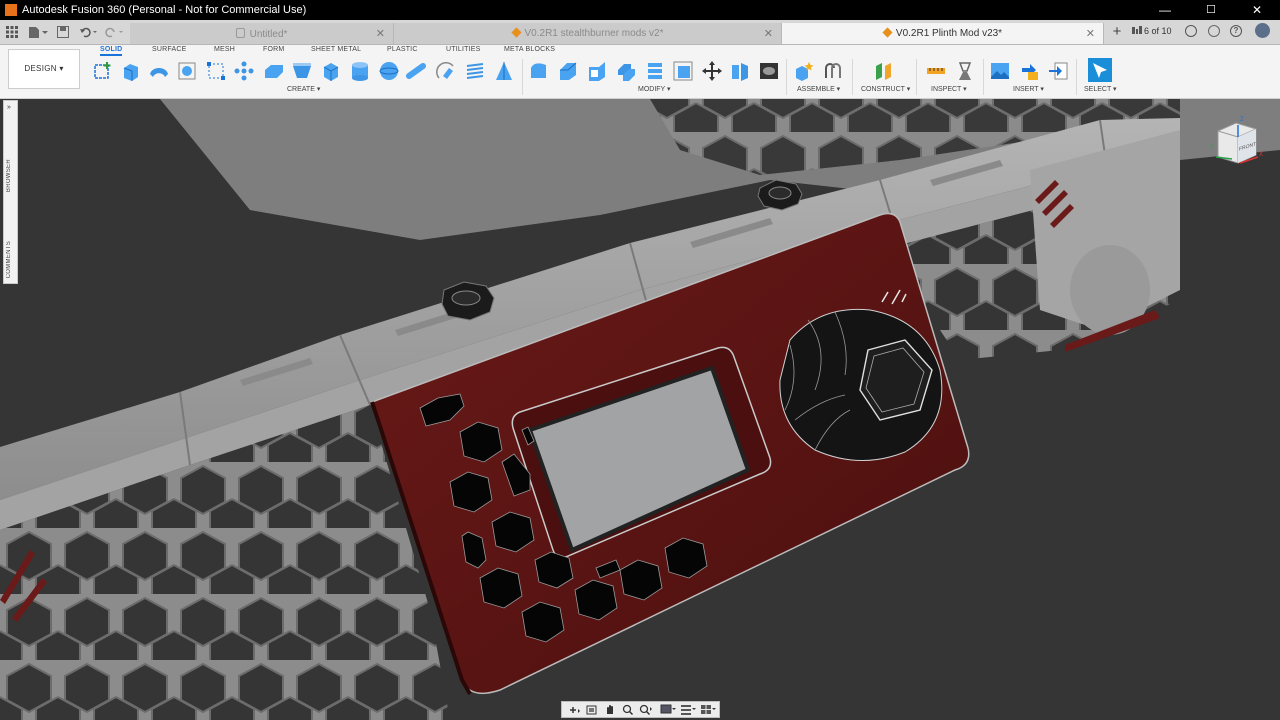 This screenshot has height=720, width=1280. I want to click on fusion-app-icon, so click(11, 10).